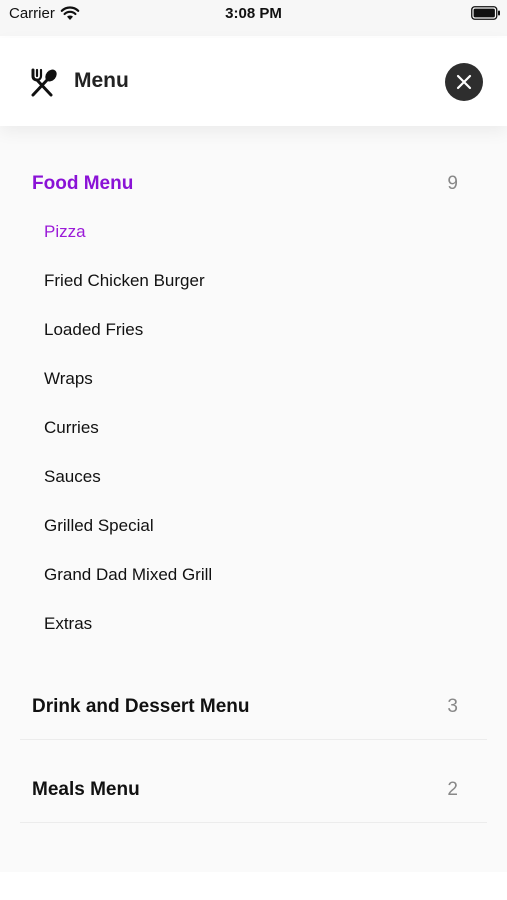  I want to click on close-icon, so click(464, 82).